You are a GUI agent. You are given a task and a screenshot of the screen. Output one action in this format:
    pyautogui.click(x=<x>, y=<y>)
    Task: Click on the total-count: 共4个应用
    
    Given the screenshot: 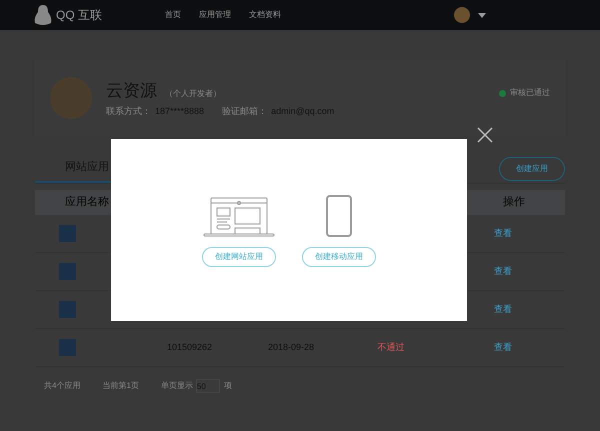 What is the action you would take?
    pyautogui.click(x=62, y=386)
    